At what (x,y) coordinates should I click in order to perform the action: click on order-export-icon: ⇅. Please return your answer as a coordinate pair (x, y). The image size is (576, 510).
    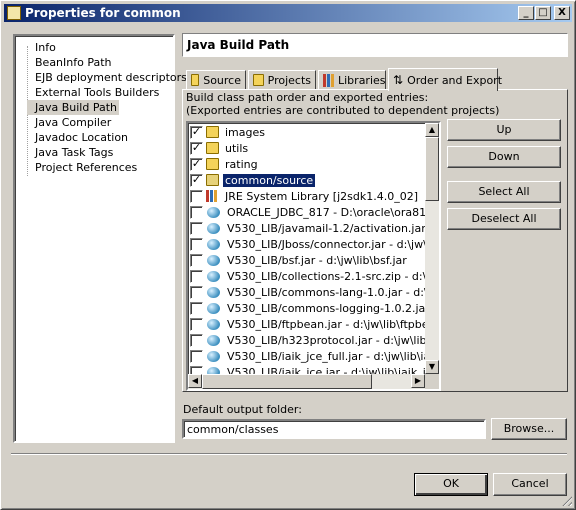
    Looking at the image, I should click on (398, 80).